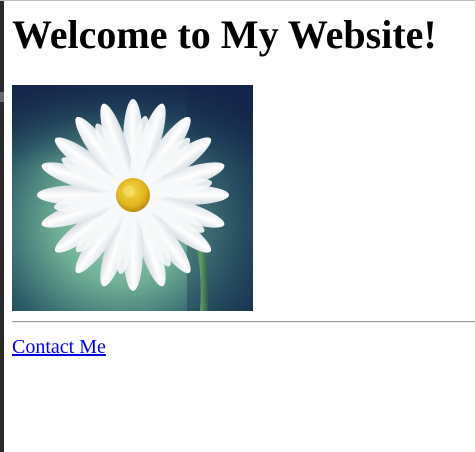  What do you see at coordinates (59, 347) in the screenshot?
I see `contact-me-link: Contact Me` at bounding box center [59, 347].